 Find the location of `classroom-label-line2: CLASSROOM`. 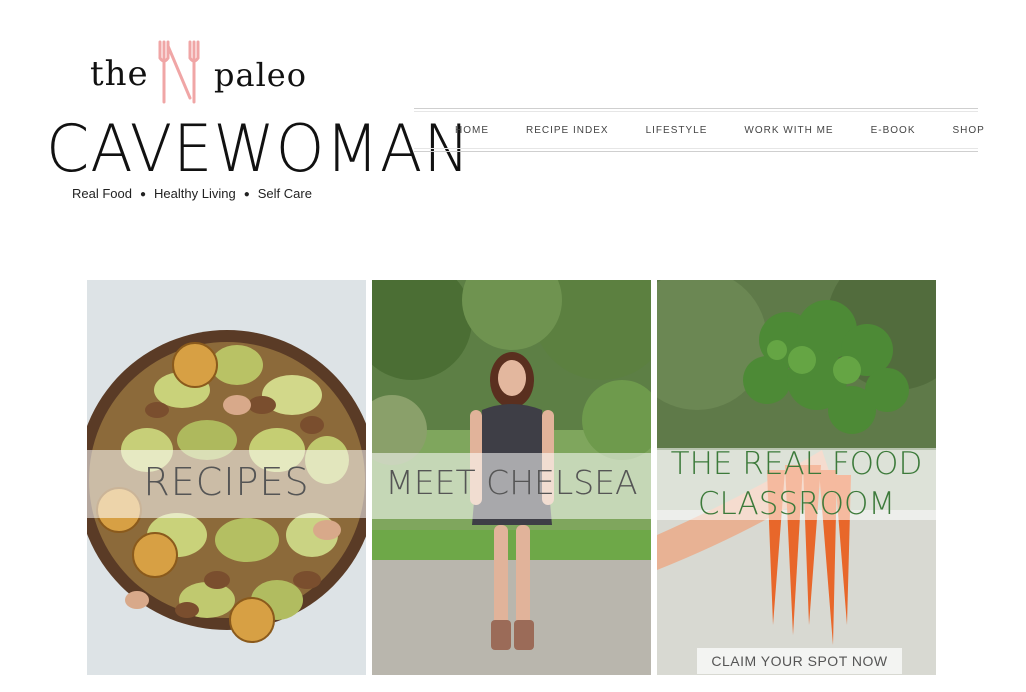

classroom-label-line2: CLASSROOM is located at coordinates (796, 504).